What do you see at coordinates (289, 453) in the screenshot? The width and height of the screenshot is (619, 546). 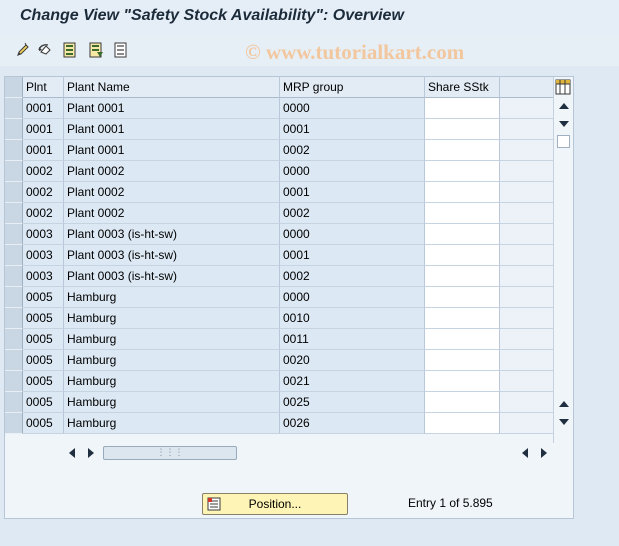 I see `horizontal-scrollbar: ⋮⋮⋮` at bounding box center [289, 453].